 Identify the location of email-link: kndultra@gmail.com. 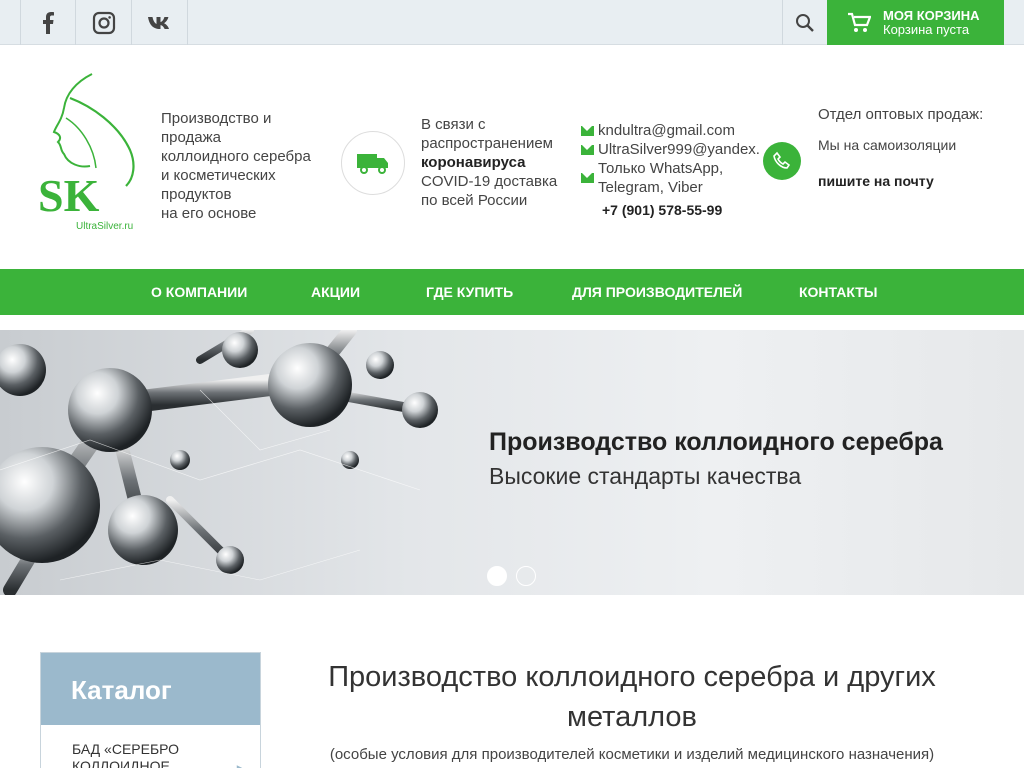
(666, 130).